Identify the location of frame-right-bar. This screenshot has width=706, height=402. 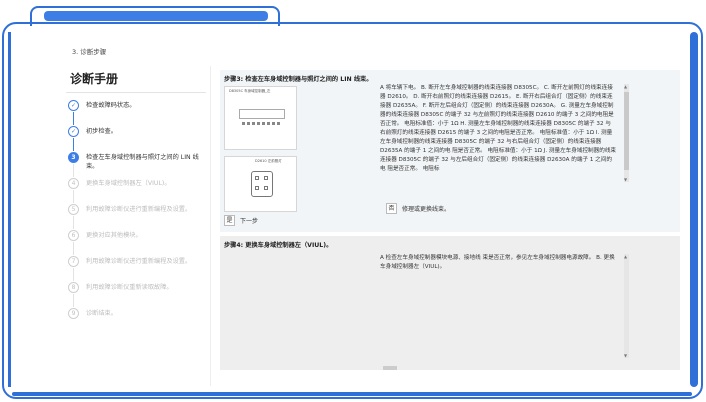
(694, 209).